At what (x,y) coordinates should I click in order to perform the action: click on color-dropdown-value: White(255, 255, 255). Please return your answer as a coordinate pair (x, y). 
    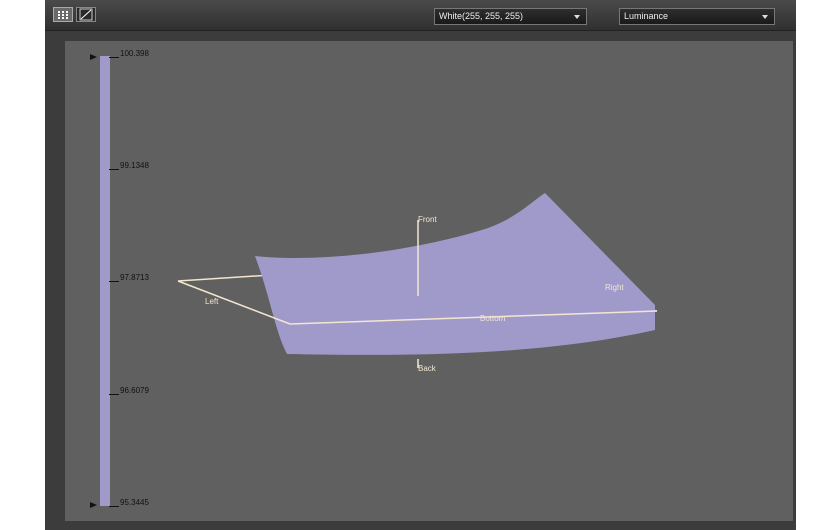
    Looking at the image, I should click on (481, 16).